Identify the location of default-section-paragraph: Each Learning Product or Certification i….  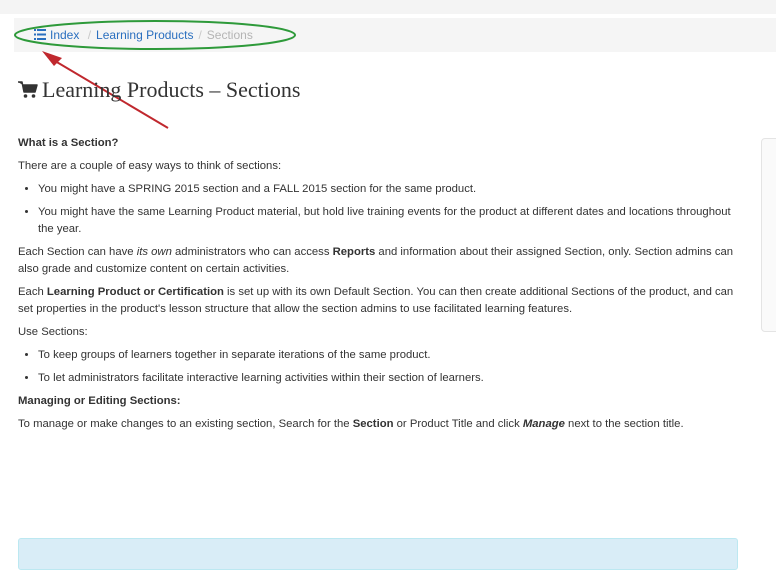
(378, 301).